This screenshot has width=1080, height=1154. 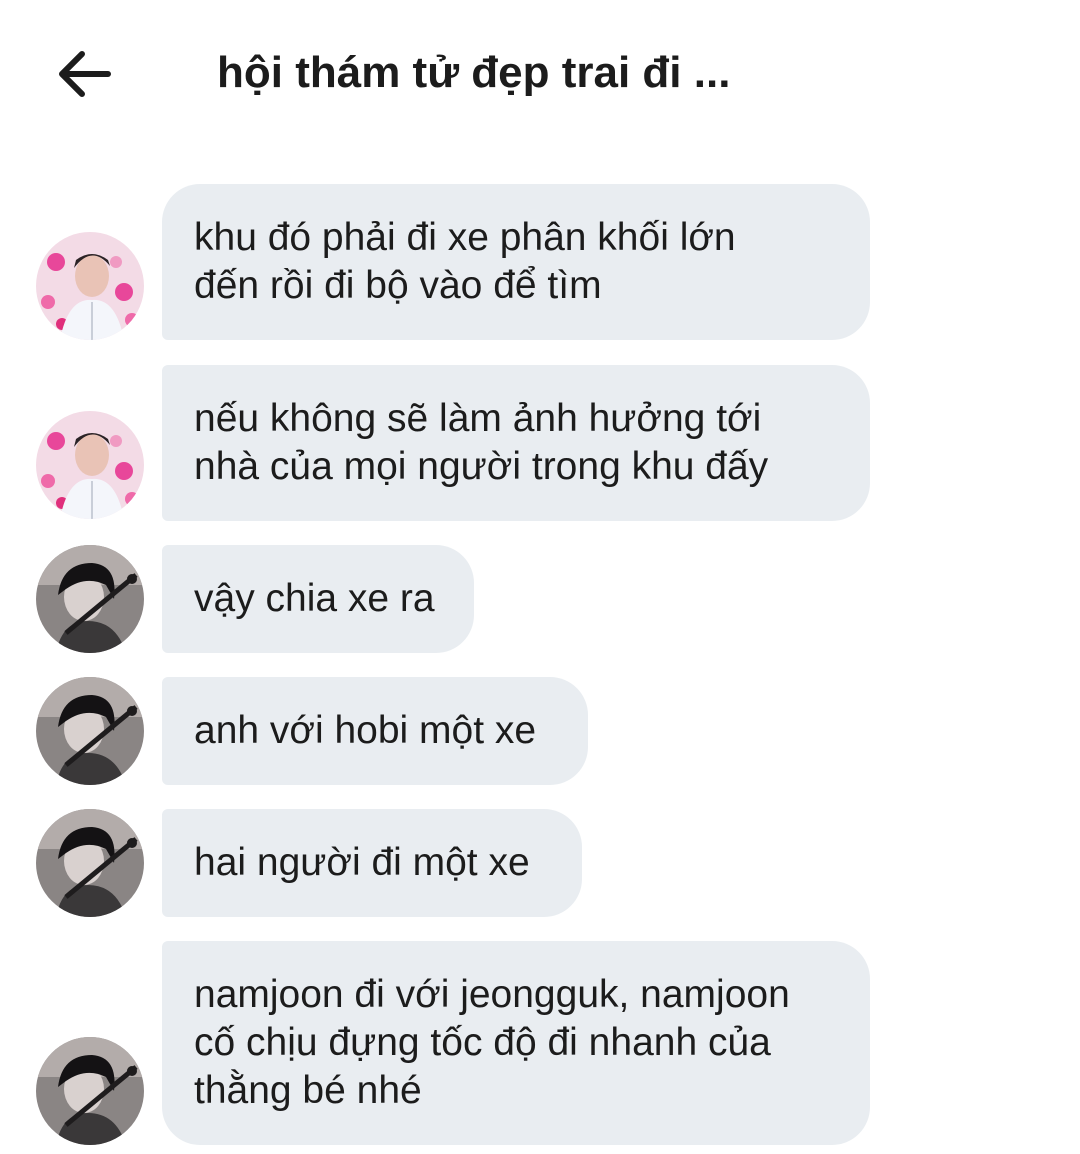 What do you see at coordinates (540, 599) in the screenshot?
I see `message-row: vậy chia xe ra` at bounding box center [540, 599].